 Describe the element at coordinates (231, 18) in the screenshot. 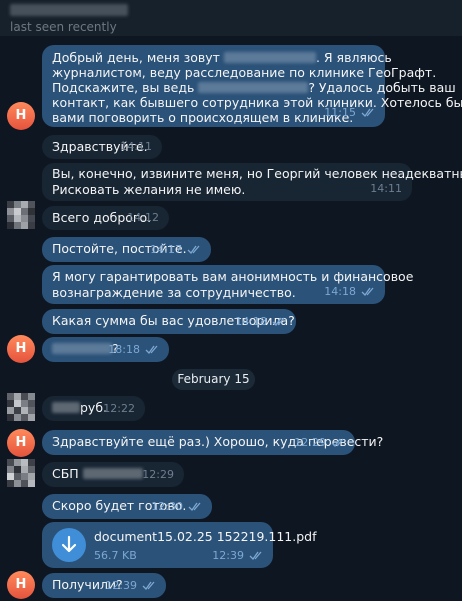

I see `chat-header: last seen recently` at that location.